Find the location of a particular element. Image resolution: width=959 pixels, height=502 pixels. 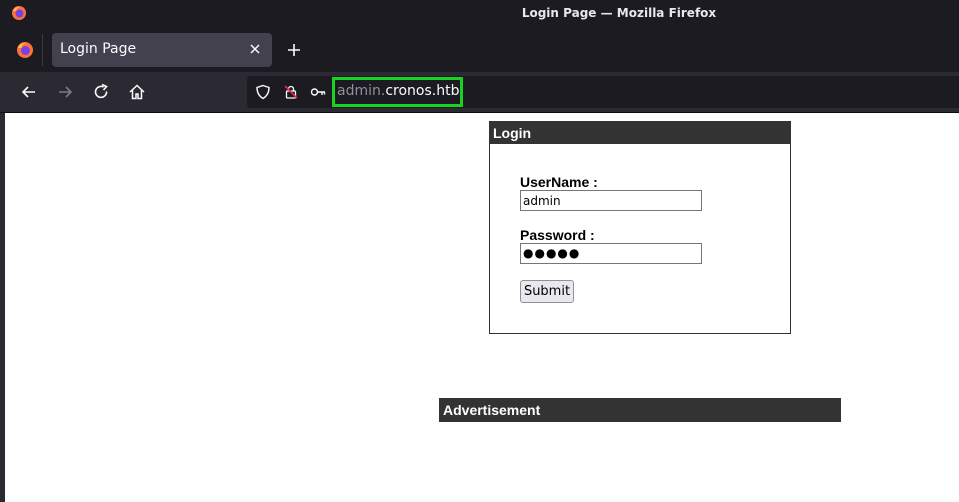

url-text: admin.cronos.htb is located at coordinates (398, 91).